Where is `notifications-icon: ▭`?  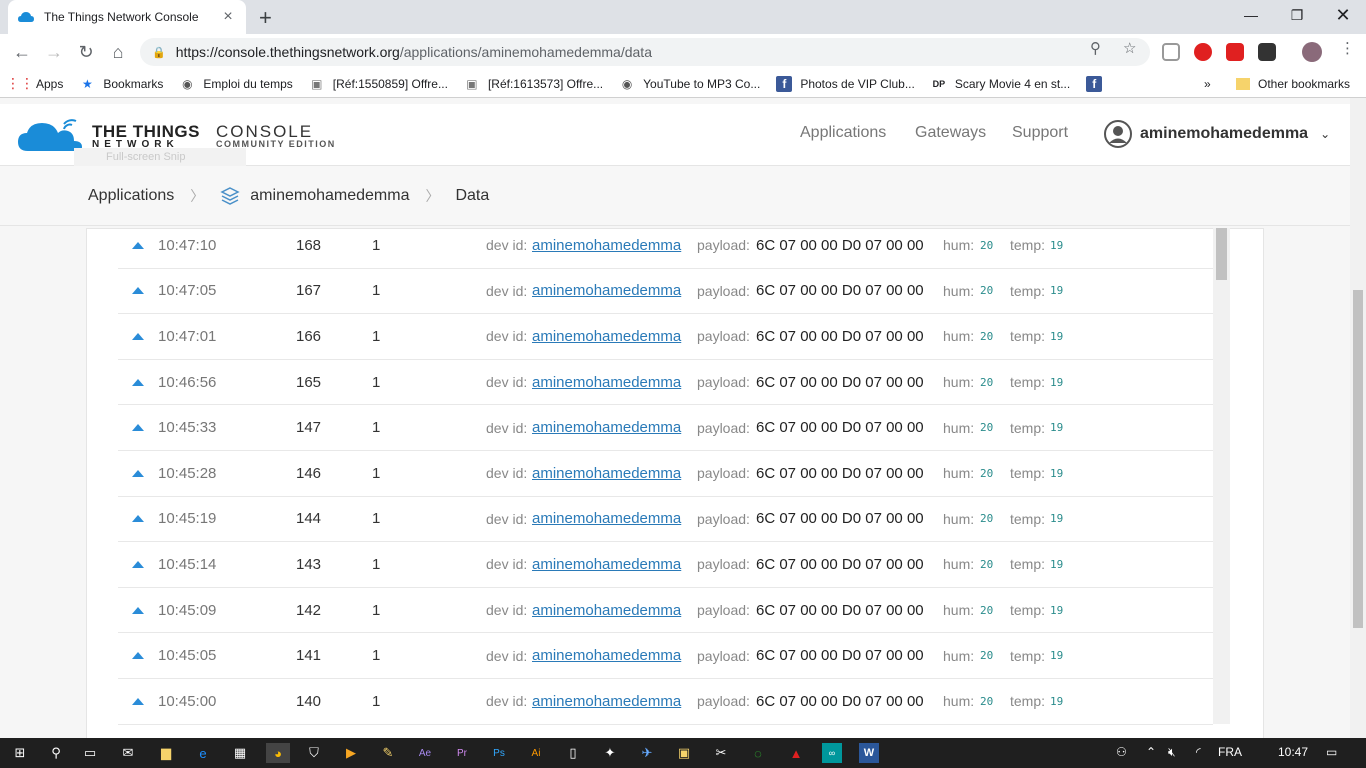 notifications-icon: ▭ is located at coordinates (1331, 752).